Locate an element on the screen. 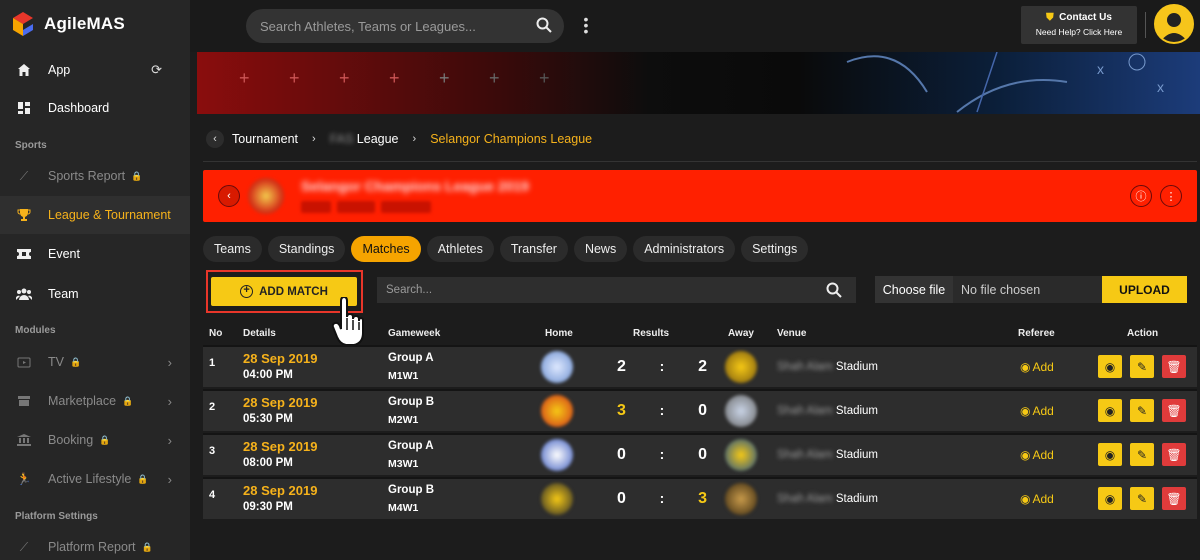 The height and width of the screenshot is (560, 1200). logo: AgileMAS is located at coordinates (95, 24).